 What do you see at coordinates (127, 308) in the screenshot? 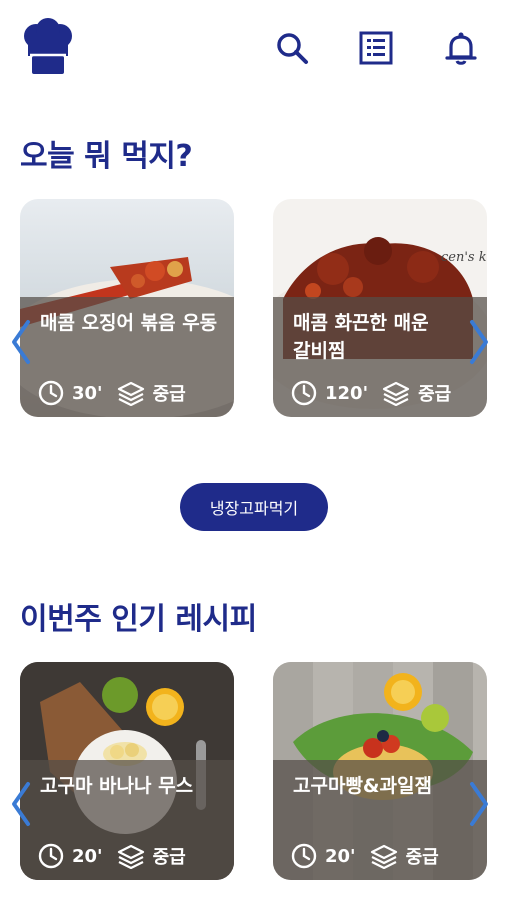
I see `recipe-card: 매콤 오징어 볶음 우동 30' 중급` at bounding box center [127, 308].